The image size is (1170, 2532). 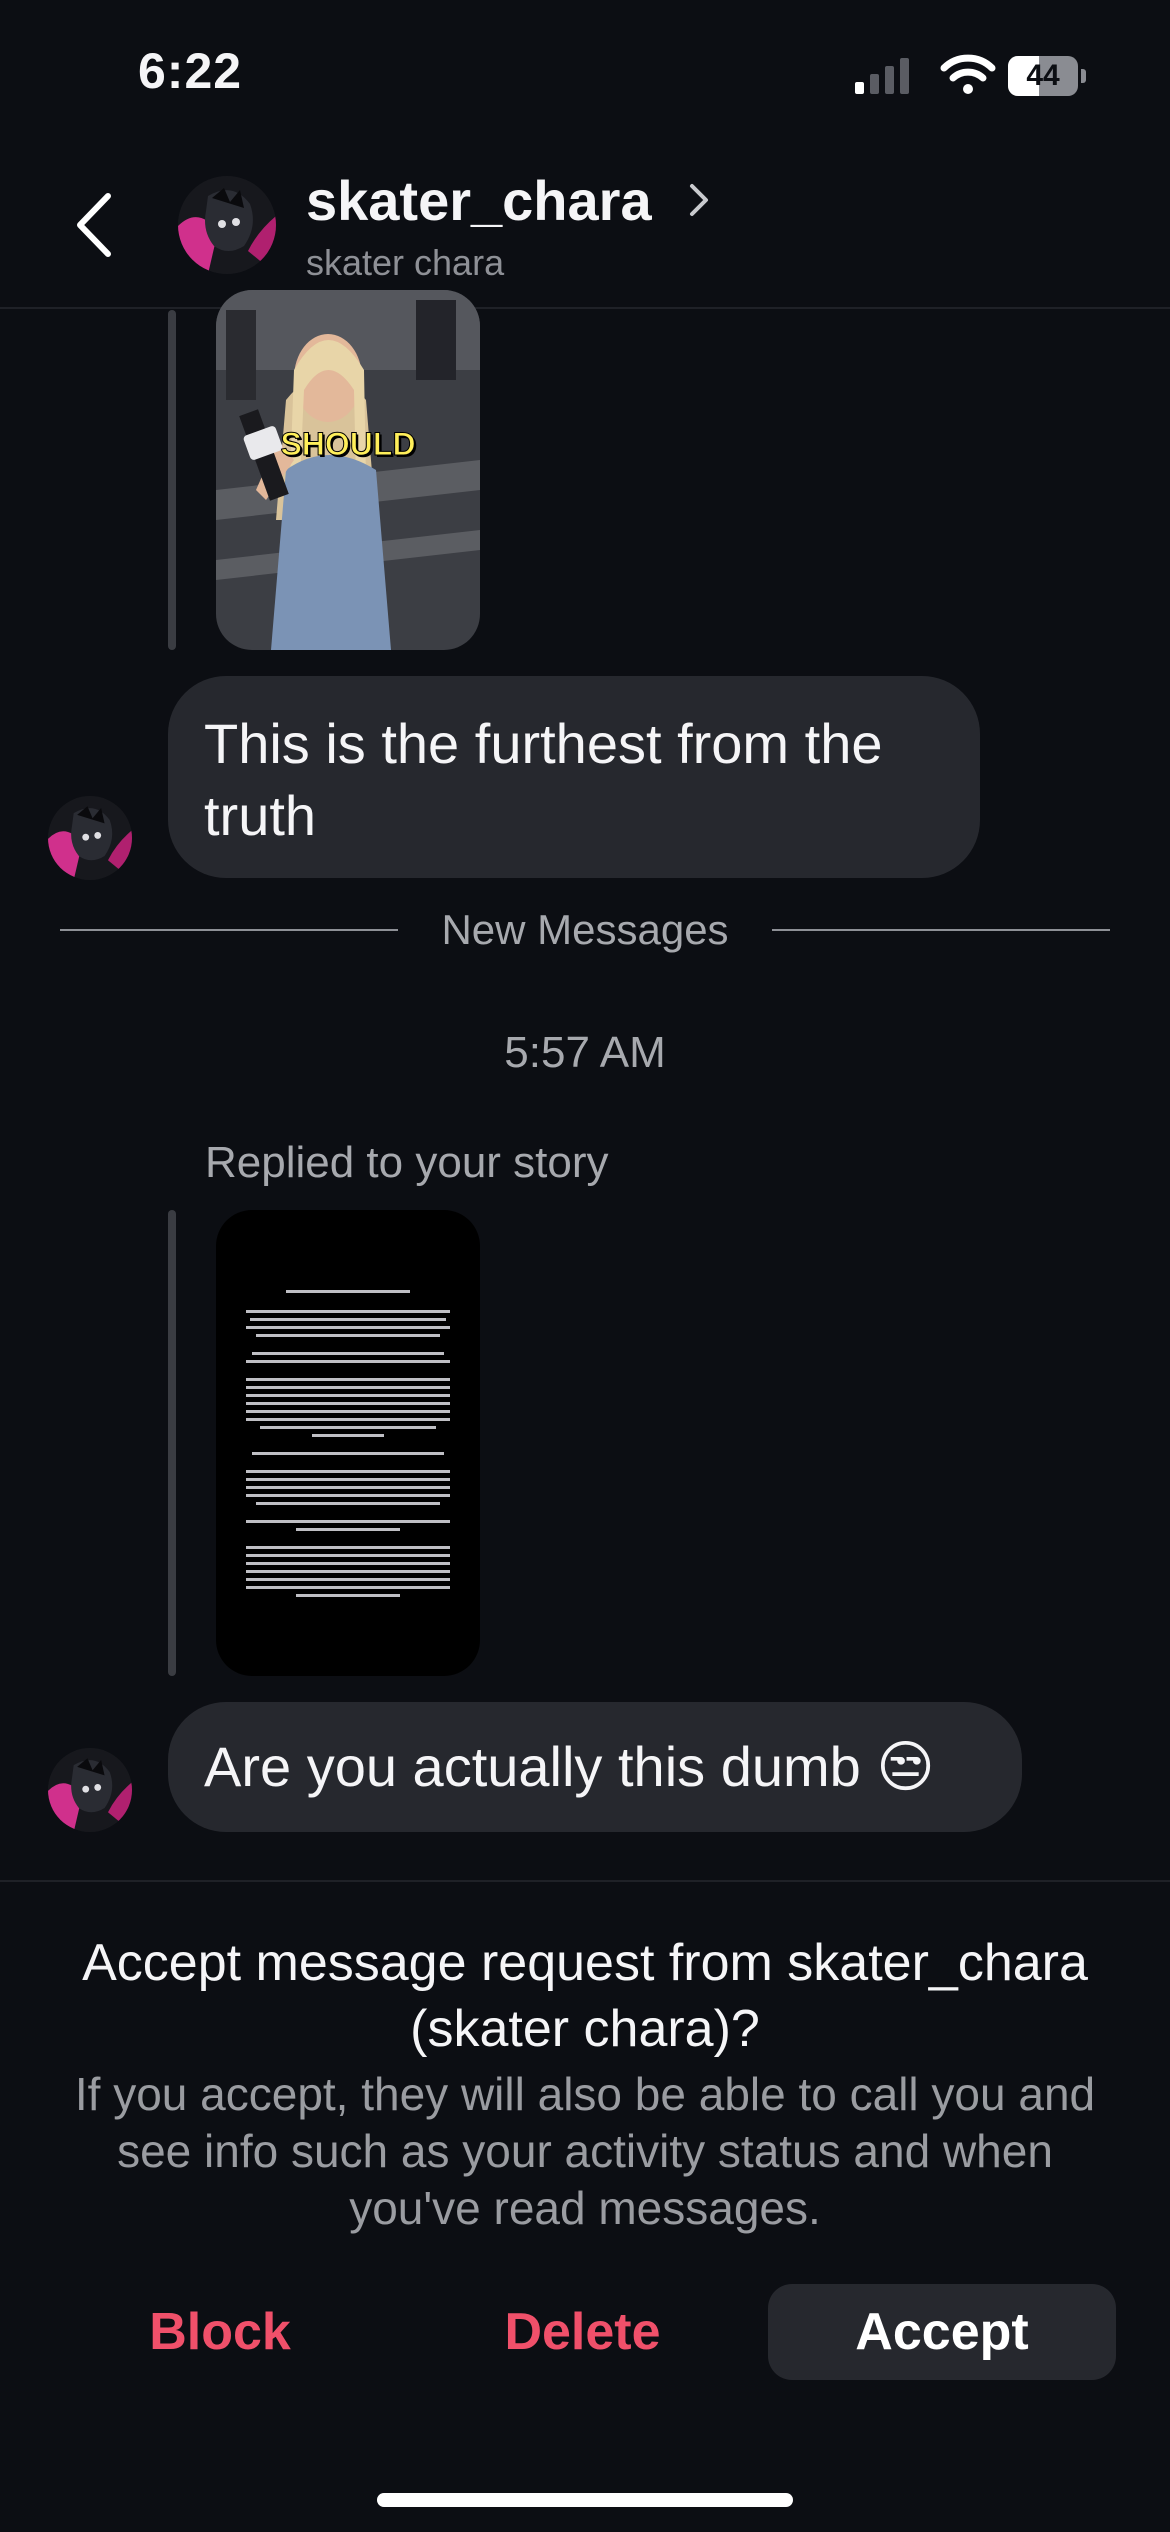 What do you see at coordinates (405, 262) in the screenshot?
I see `header-display-name: skater chara` at bounding box center [405, 262].